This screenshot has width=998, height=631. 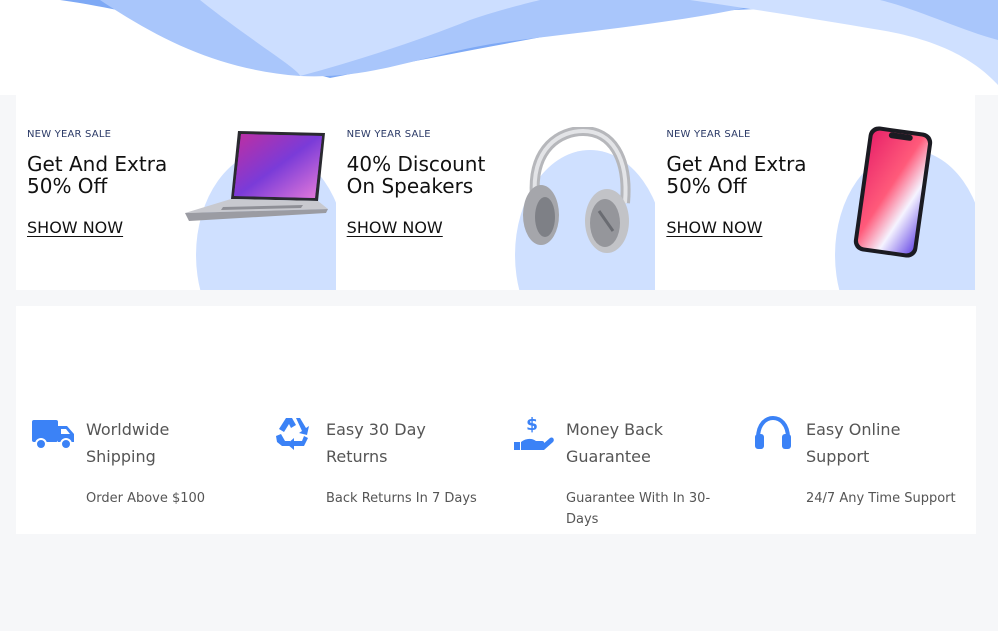 What do you see at coordinates (256, 176) in the screenshot?
I see `laptop-image` at bounding box center [256, 176].